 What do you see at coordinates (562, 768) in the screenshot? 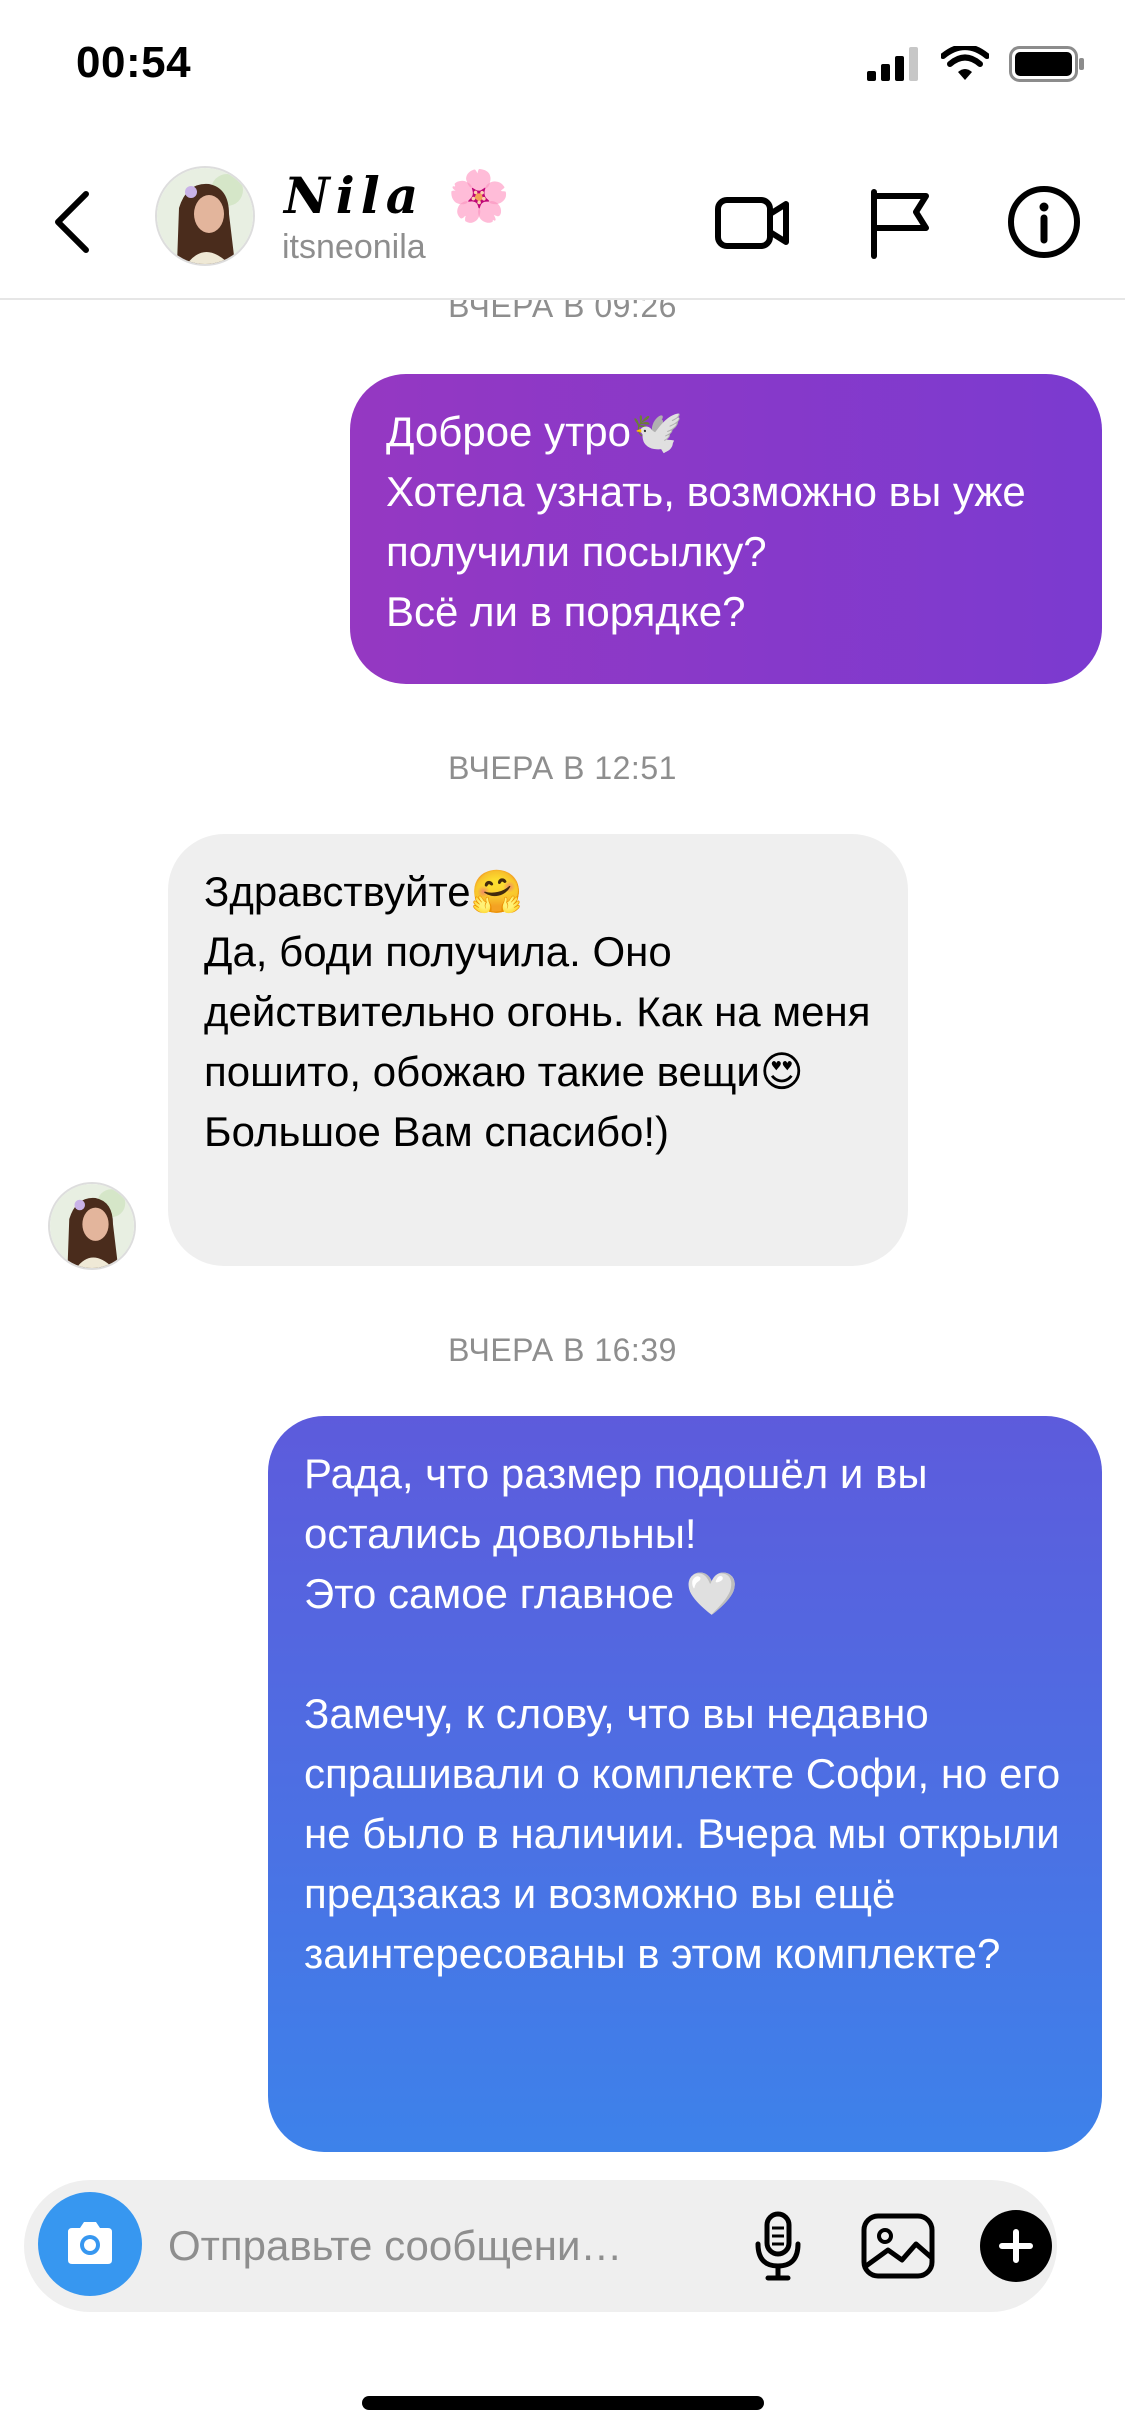
I see `timestamp: ВЧЕРА В 12:51` at bounding box center [562, 768].